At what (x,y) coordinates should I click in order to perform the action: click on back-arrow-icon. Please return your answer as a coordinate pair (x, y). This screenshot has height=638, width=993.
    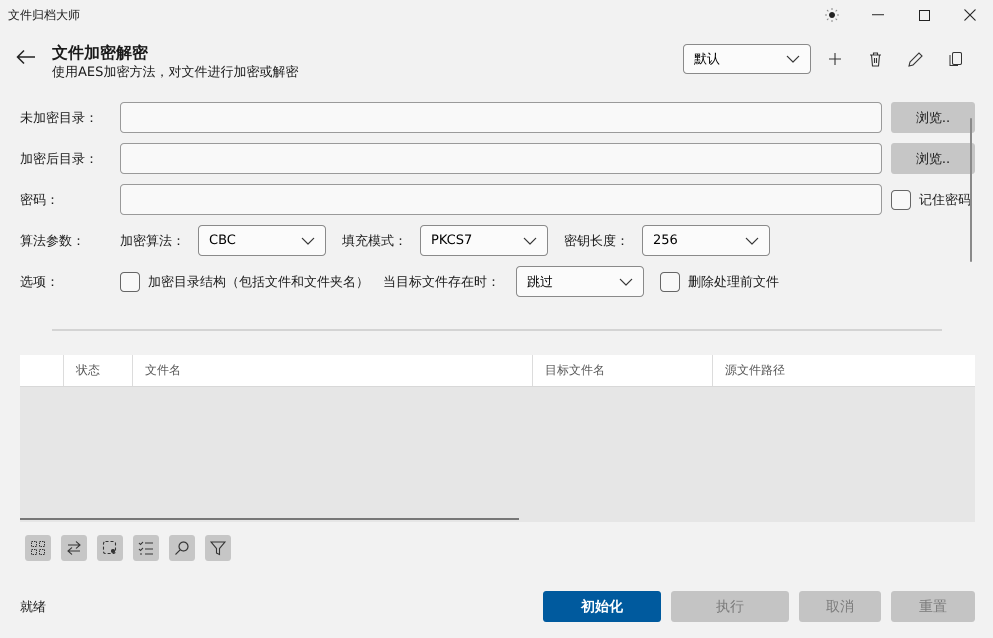
    Looking at the image, I should click on (26, 57).